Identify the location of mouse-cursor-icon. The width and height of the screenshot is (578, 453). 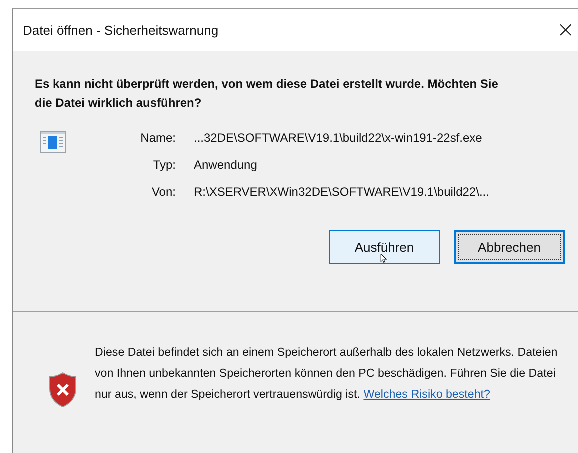
(384, 259).